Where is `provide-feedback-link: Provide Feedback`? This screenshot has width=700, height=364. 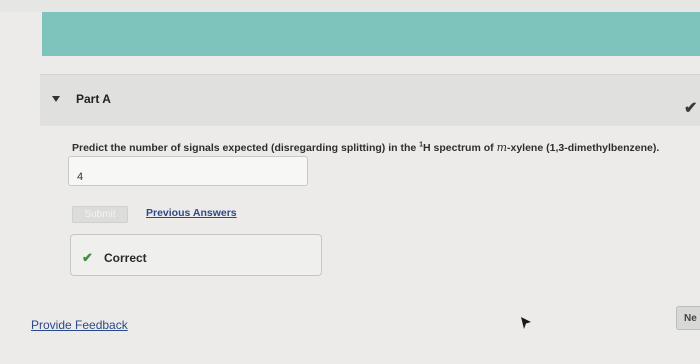 provide-feedback-link: Provide Feedback is located at coordinates (79, 325).